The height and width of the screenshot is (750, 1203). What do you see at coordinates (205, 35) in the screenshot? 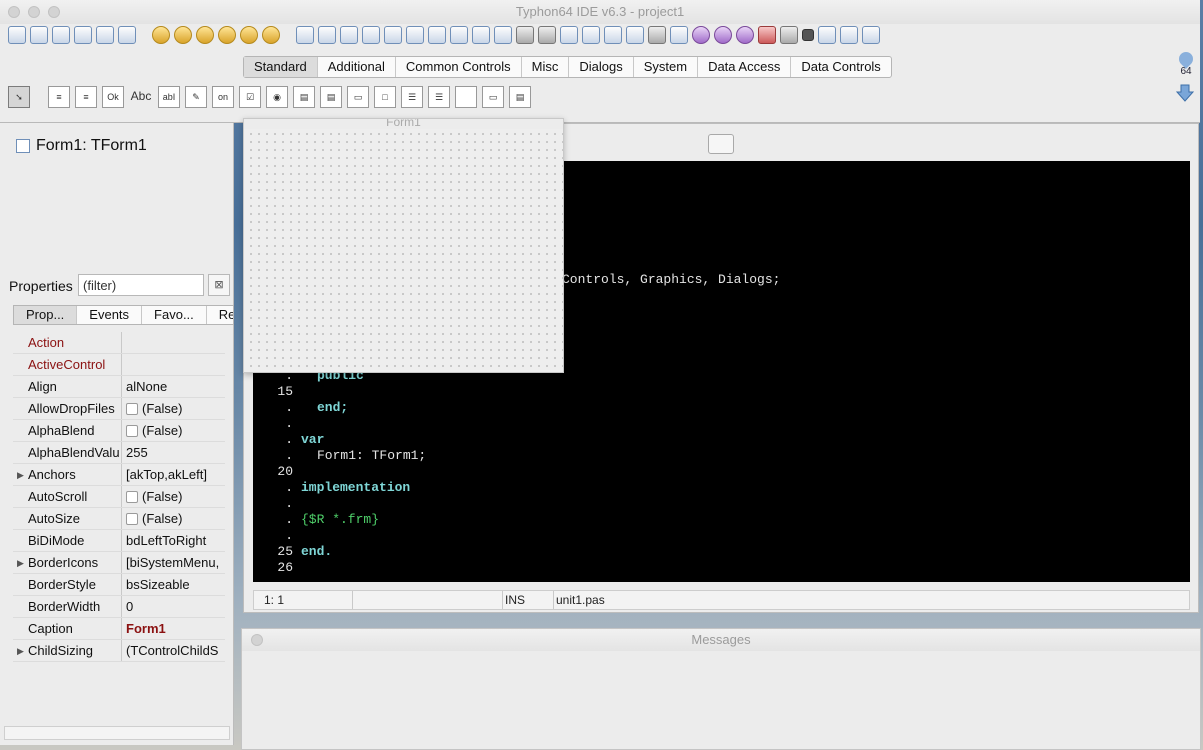
I see `package-save-icon` at bounding box center [205, 35].